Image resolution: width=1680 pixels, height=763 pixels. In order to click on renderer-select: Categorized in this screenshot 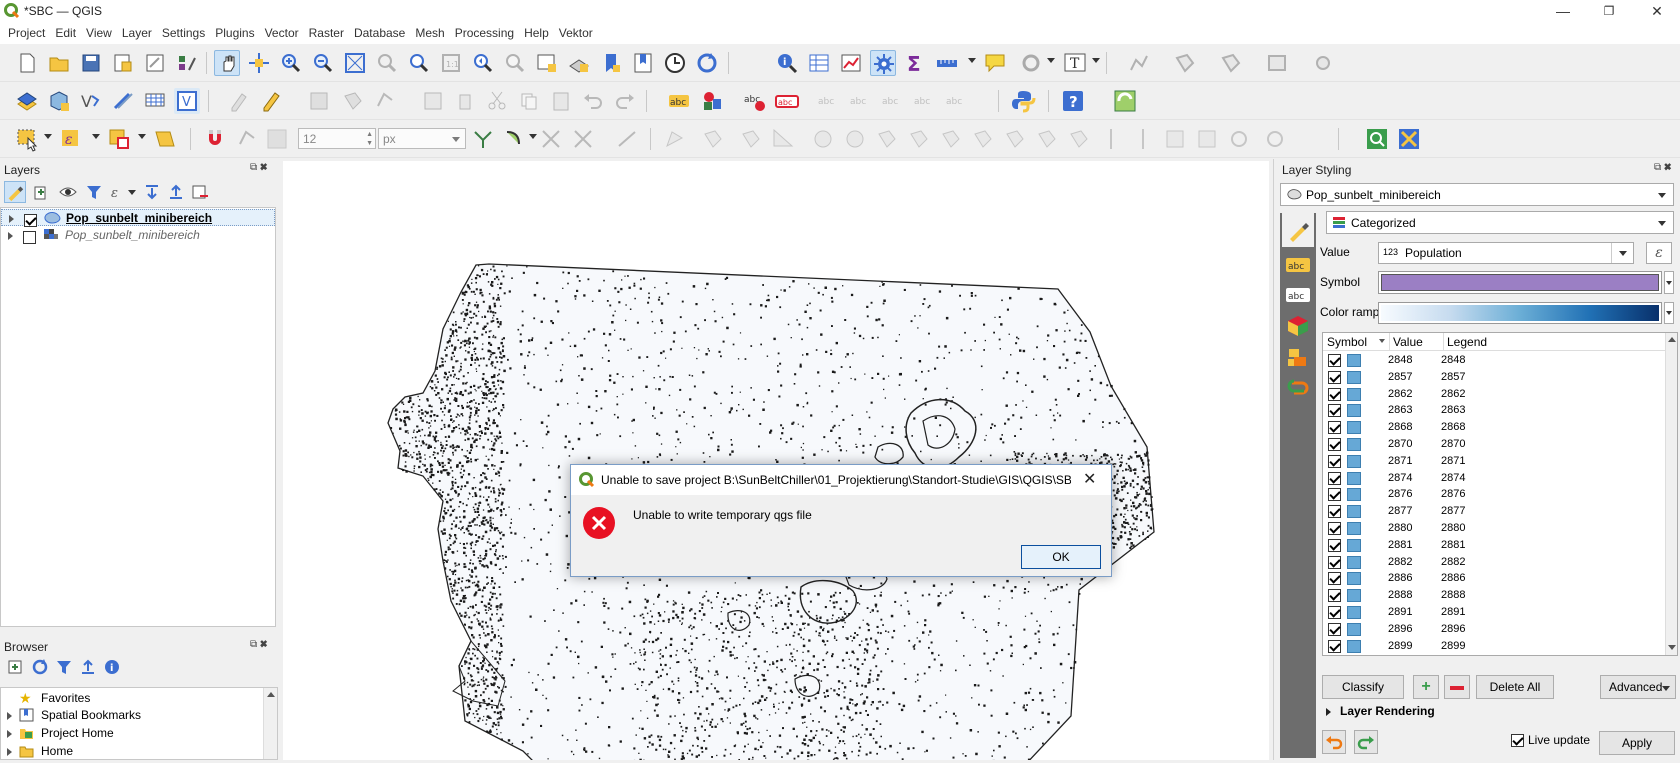, I will do `click(1500, 222)`.